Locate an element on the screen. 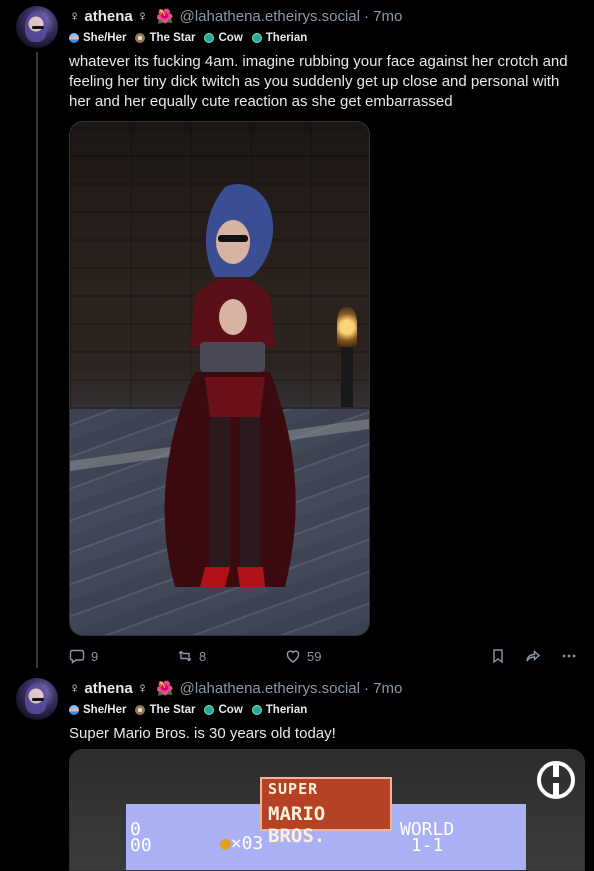 This screenshot has width=594, height=871. bookmark-button is located at coordinates (498, 656).